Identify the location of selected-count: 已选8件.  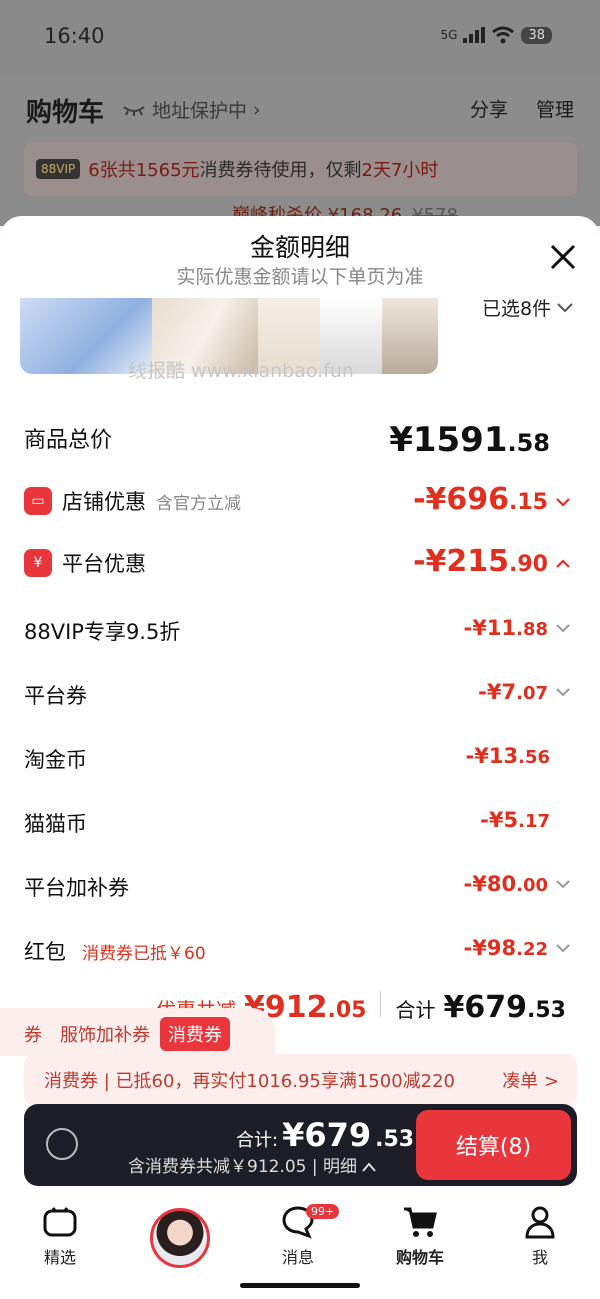
(527, 307).